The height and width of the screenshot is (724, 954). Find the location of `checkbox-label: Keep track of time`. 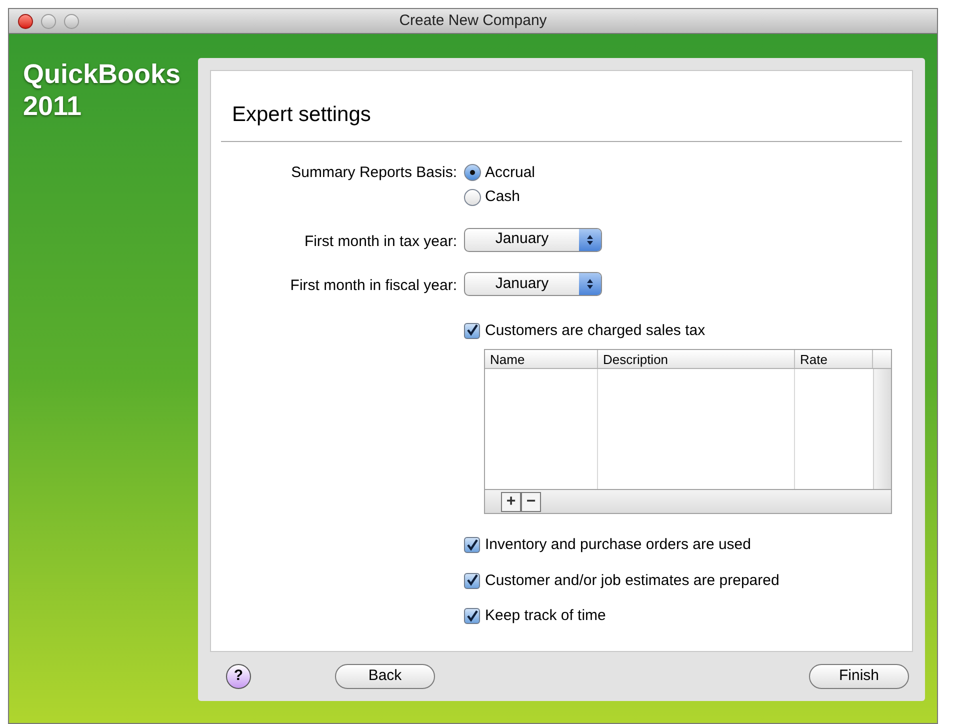

checkbox-label: Keep track of time is located at coordinates (545, 616).